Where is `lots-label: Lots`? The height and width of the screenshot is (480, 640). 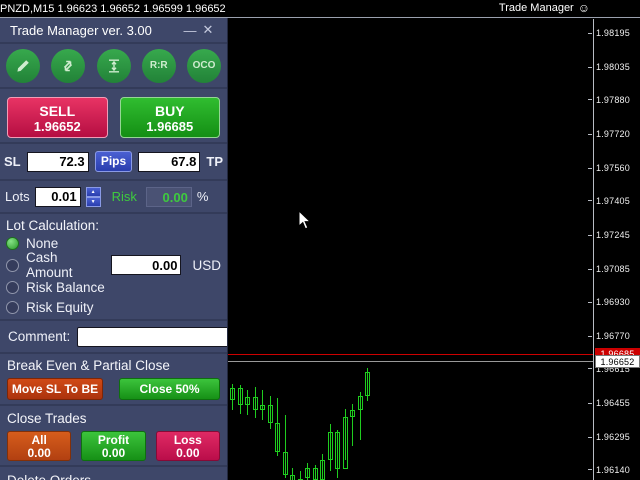
lots-label: Lots is located at coordinates (17, 196).